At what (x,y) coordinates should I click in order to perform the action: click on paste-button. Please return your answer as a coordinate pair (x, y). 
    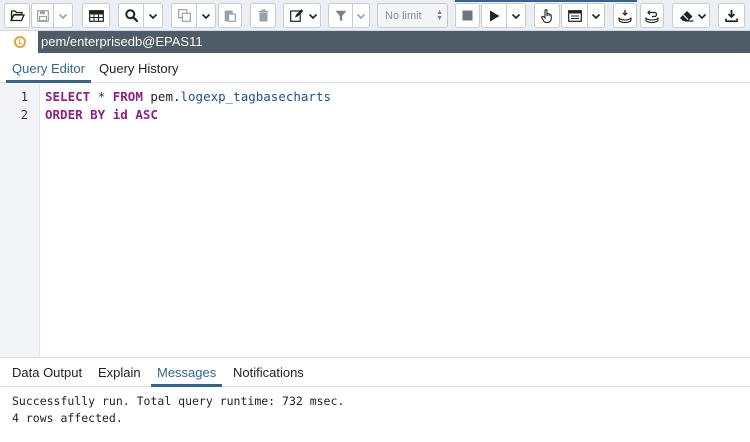
    Looking at the image, I should click on (230, 15).